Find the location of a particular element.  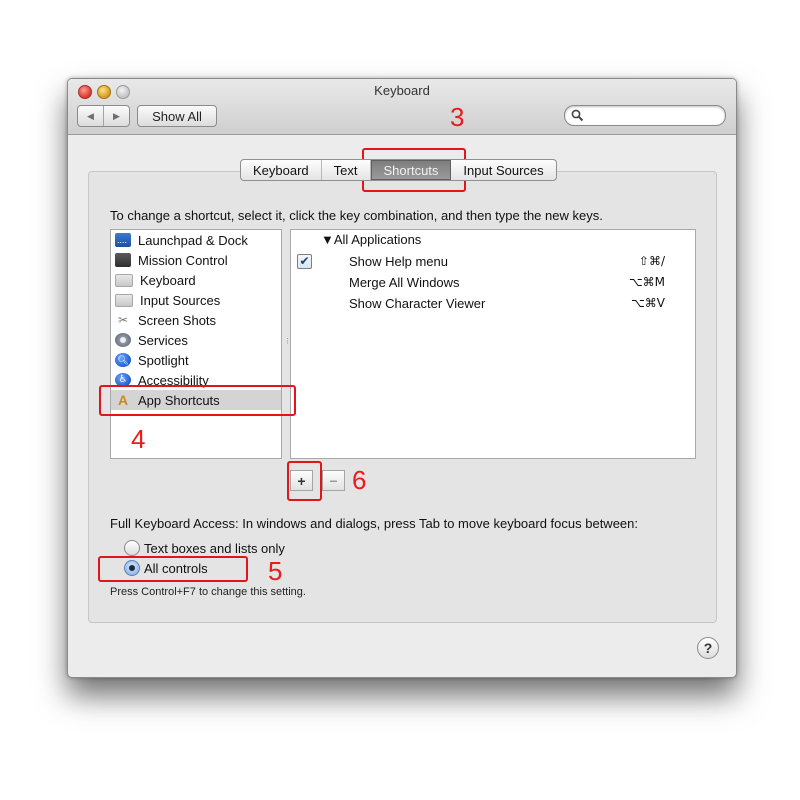

annotation-step-6: 6 is located at coordinates (359, 480).